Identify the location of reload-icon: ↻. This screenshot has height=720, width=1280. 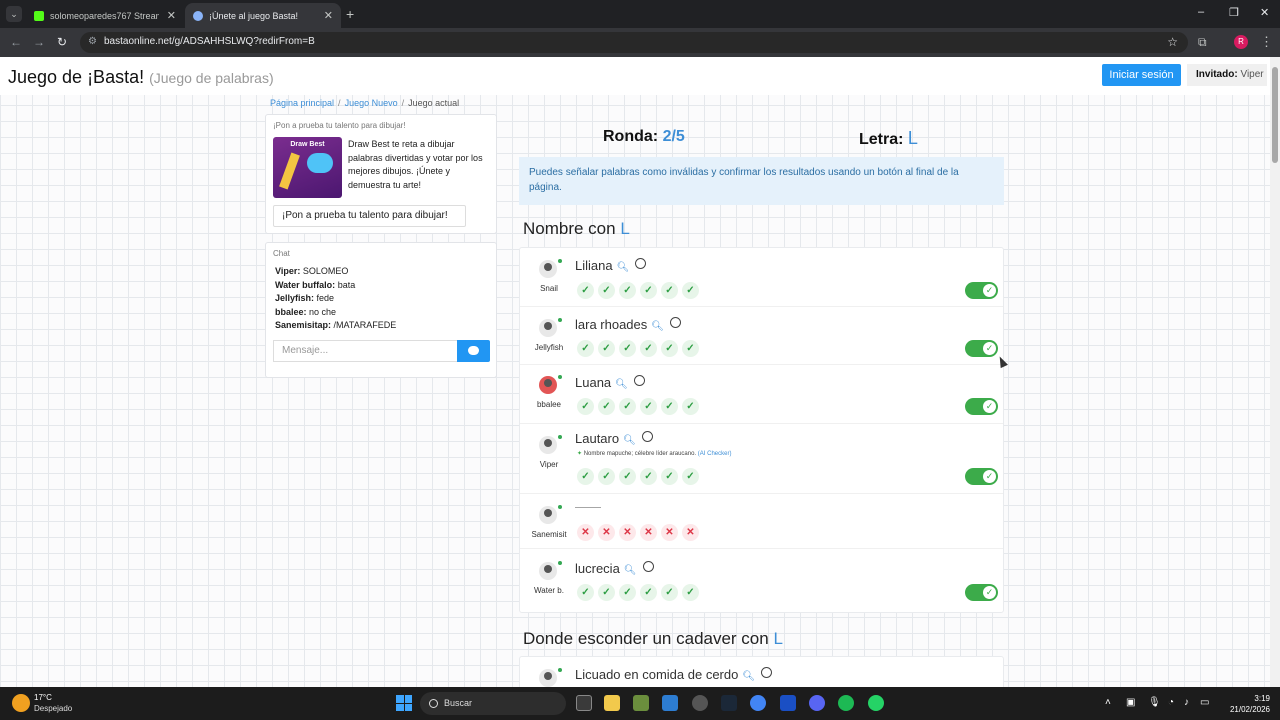
(62, 42).